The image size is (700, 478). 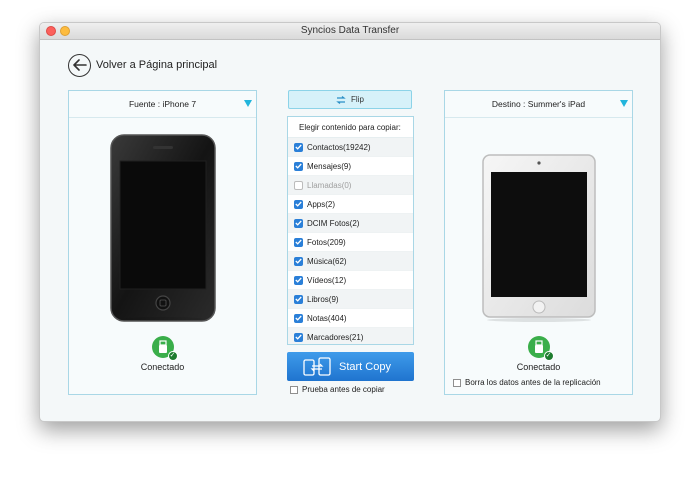 I want to click on iphone-image, so click(x=163, y=228).